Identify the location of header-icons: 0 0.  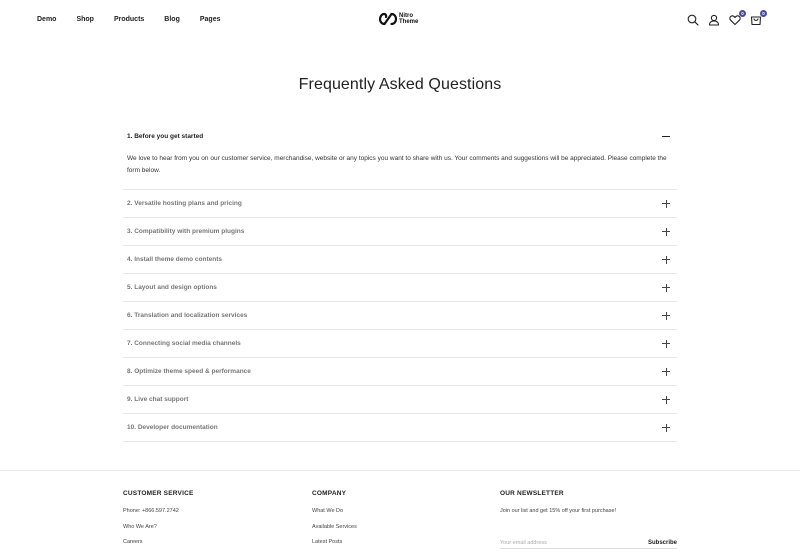
(722, 18).